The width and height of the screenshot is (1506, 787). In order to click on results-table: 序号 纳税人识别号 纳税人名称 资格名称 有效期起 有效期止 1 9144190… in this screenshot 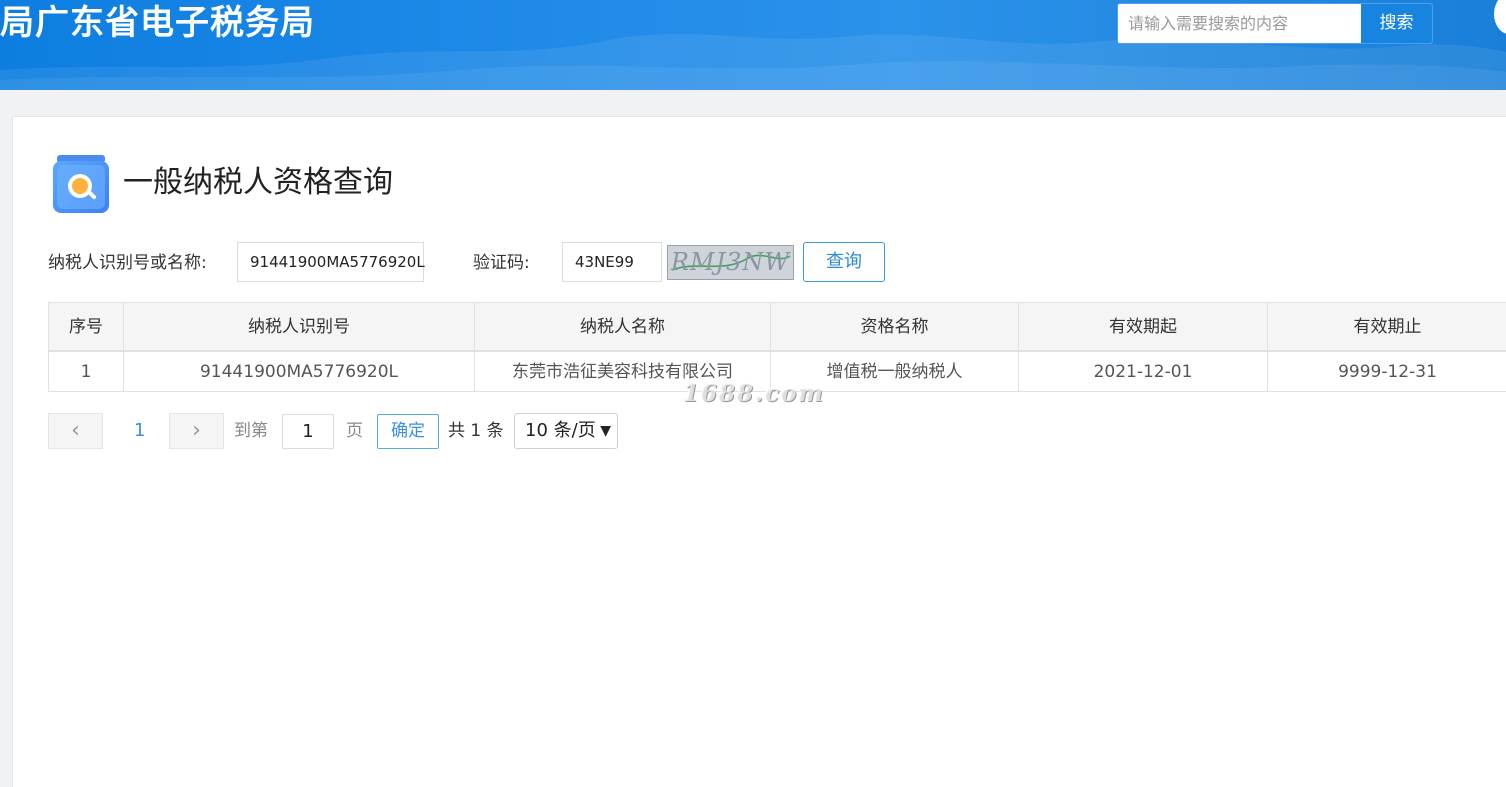, I will do `click(777, 347)`.